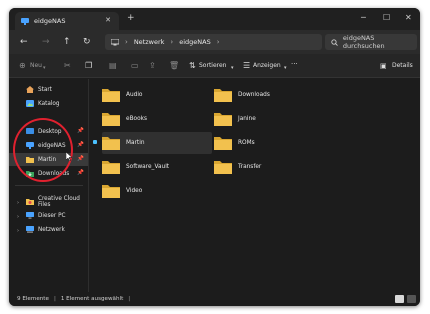 The image size is (430, 314). I want to click on folder-label: ROMs, so click(246, 143).